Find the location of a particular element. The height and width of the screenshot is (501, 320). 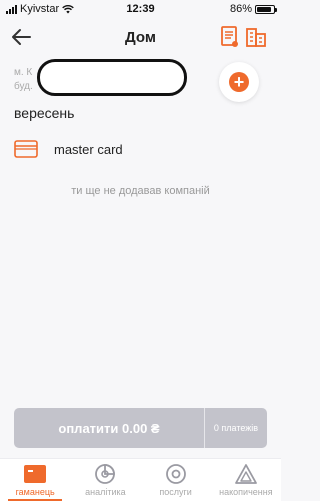

wallet-icon is located at coordinates (35, 474).